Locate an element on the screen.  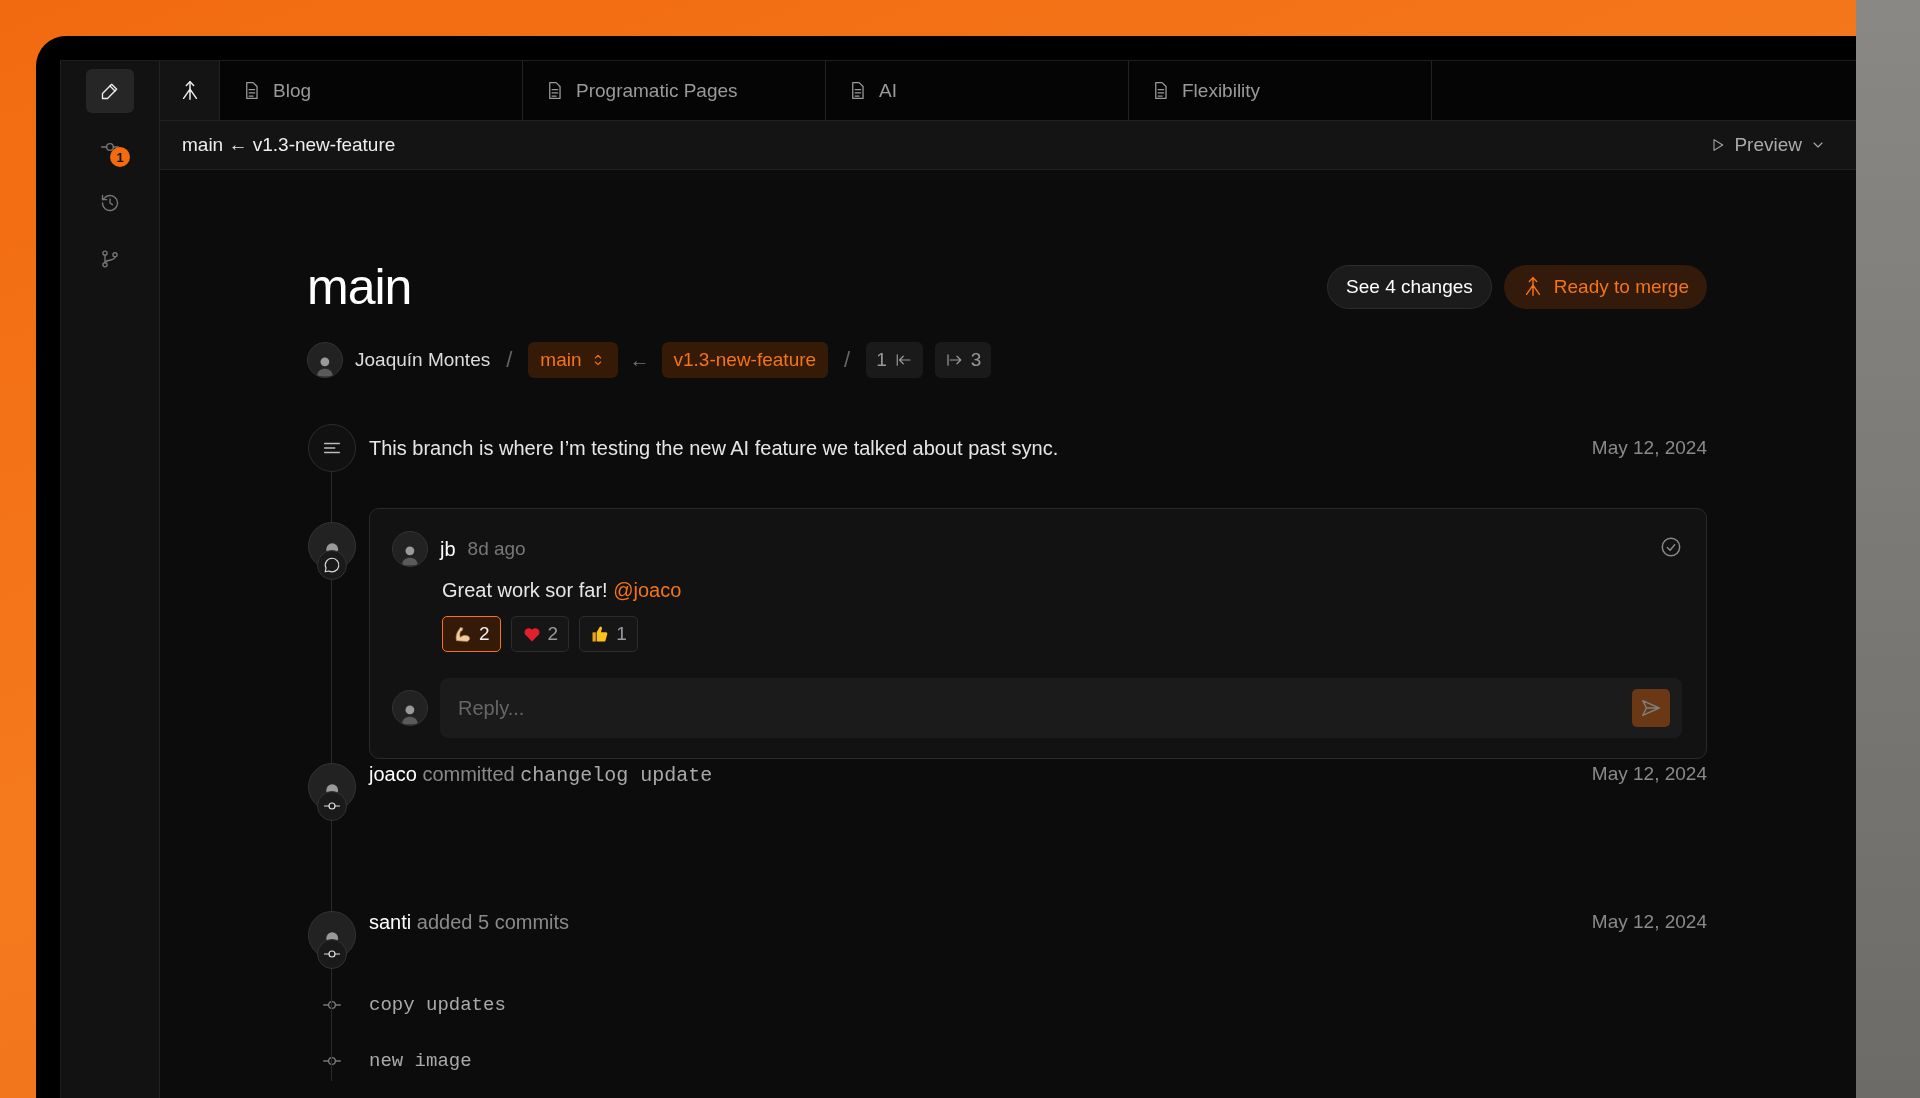
comment-author: jb is located at coordinates (448, 549).